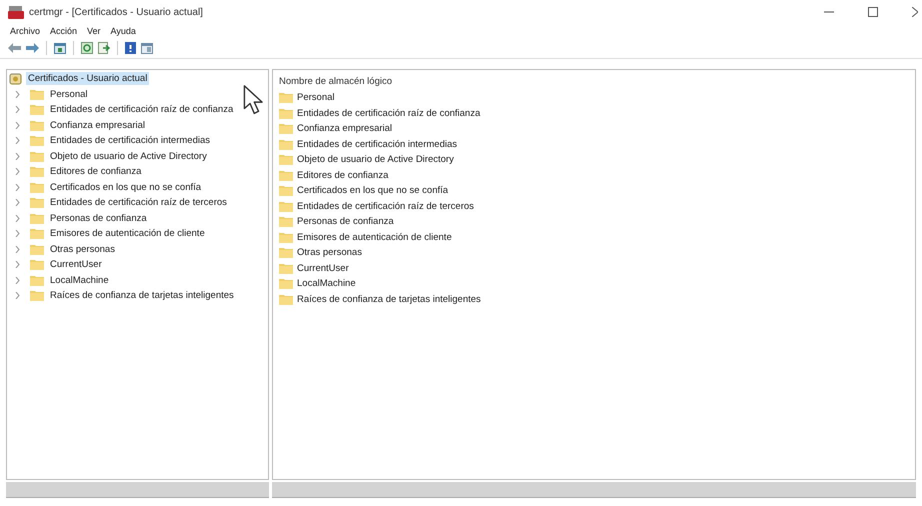 This screenshot has width=922, height=506. Describe the element at coordinates (76, 265) in the screenshot. I see `tree-item: CurrentUser` at that location.